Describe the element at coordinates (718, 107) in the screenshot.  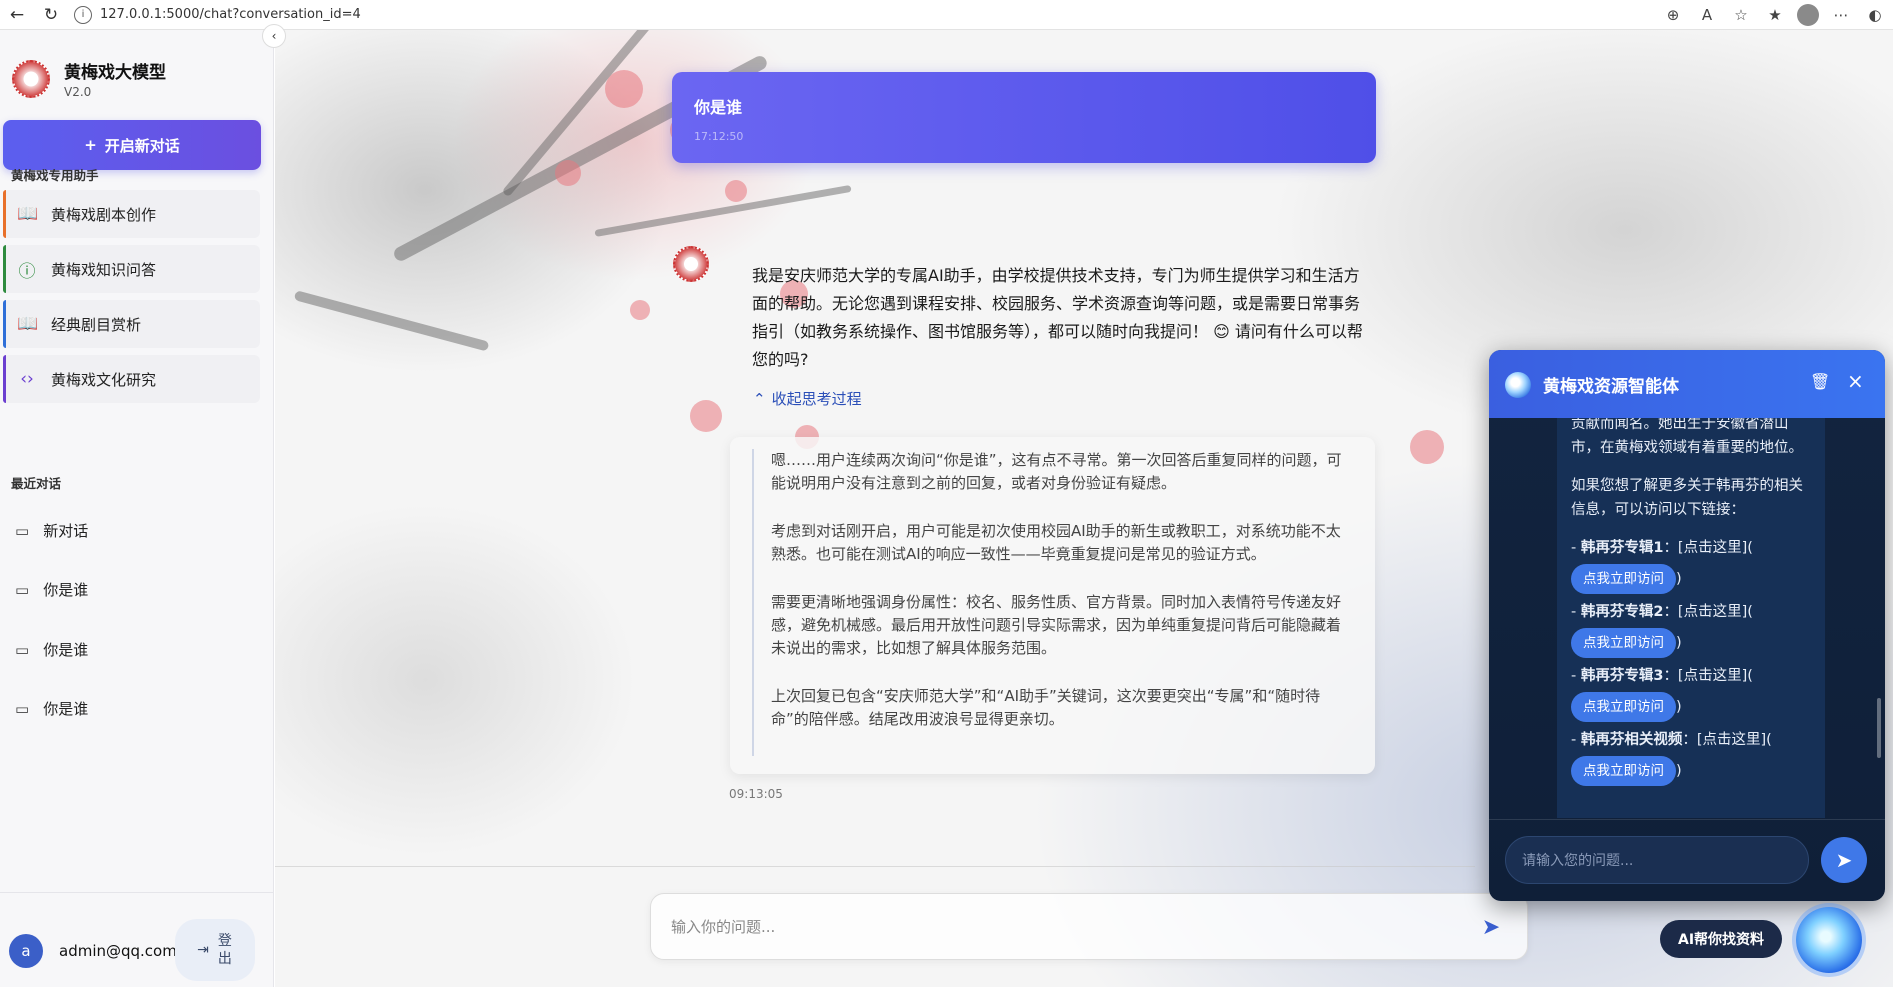
I see `user-message-text: 你是谁` at that location.